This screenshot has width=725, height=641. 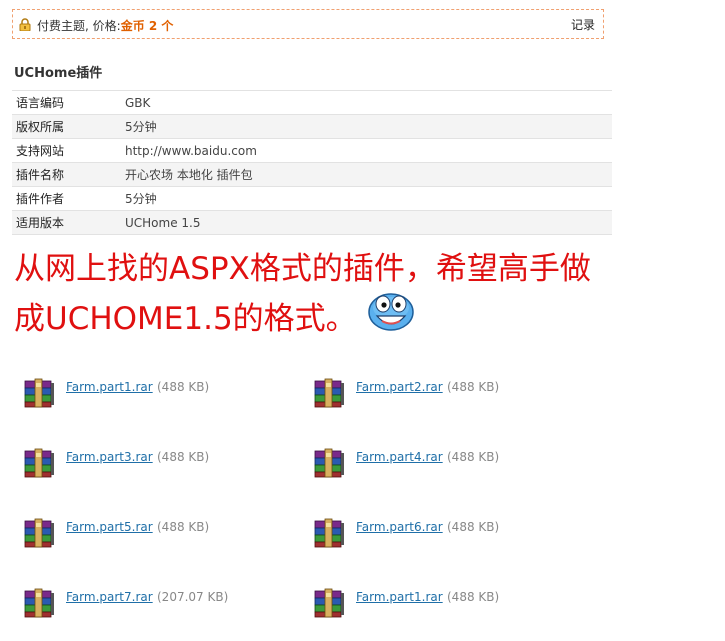 What do you see at coordinates (66, 126) in the screenshot?
I see `plugin-info-key: 版权所属` at bounding box center [66, 126].